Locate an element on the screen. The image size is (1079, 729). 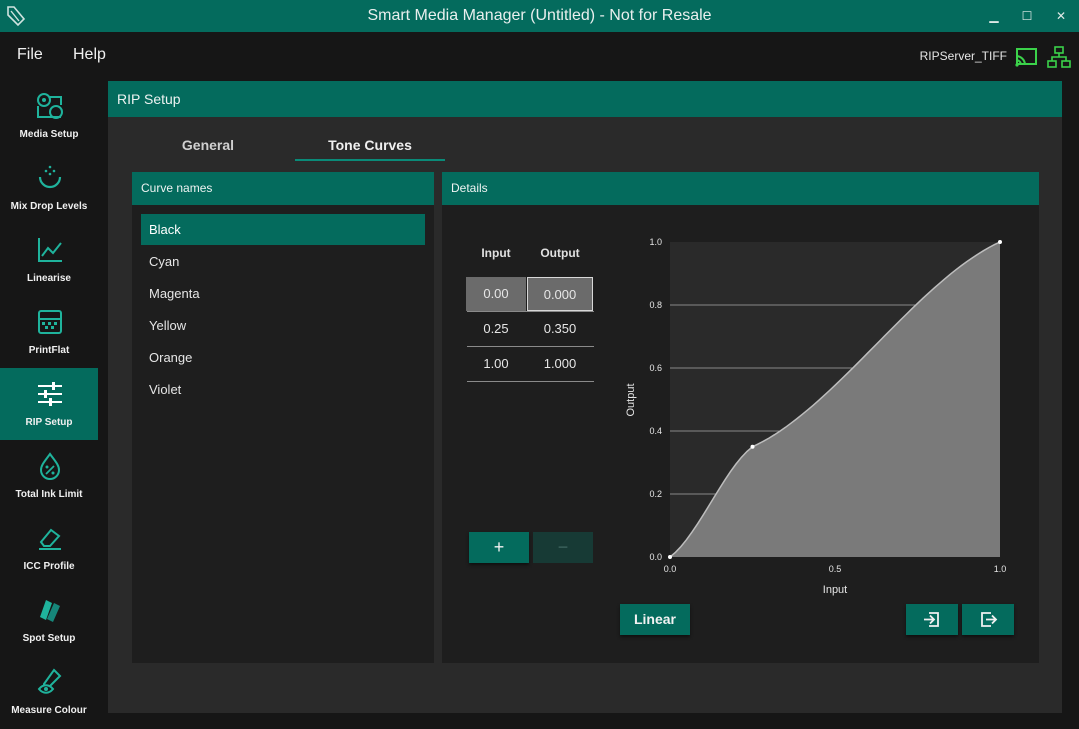
sidebar-item-icc-profile: ICC Profile is located at coordinates (49, 548).